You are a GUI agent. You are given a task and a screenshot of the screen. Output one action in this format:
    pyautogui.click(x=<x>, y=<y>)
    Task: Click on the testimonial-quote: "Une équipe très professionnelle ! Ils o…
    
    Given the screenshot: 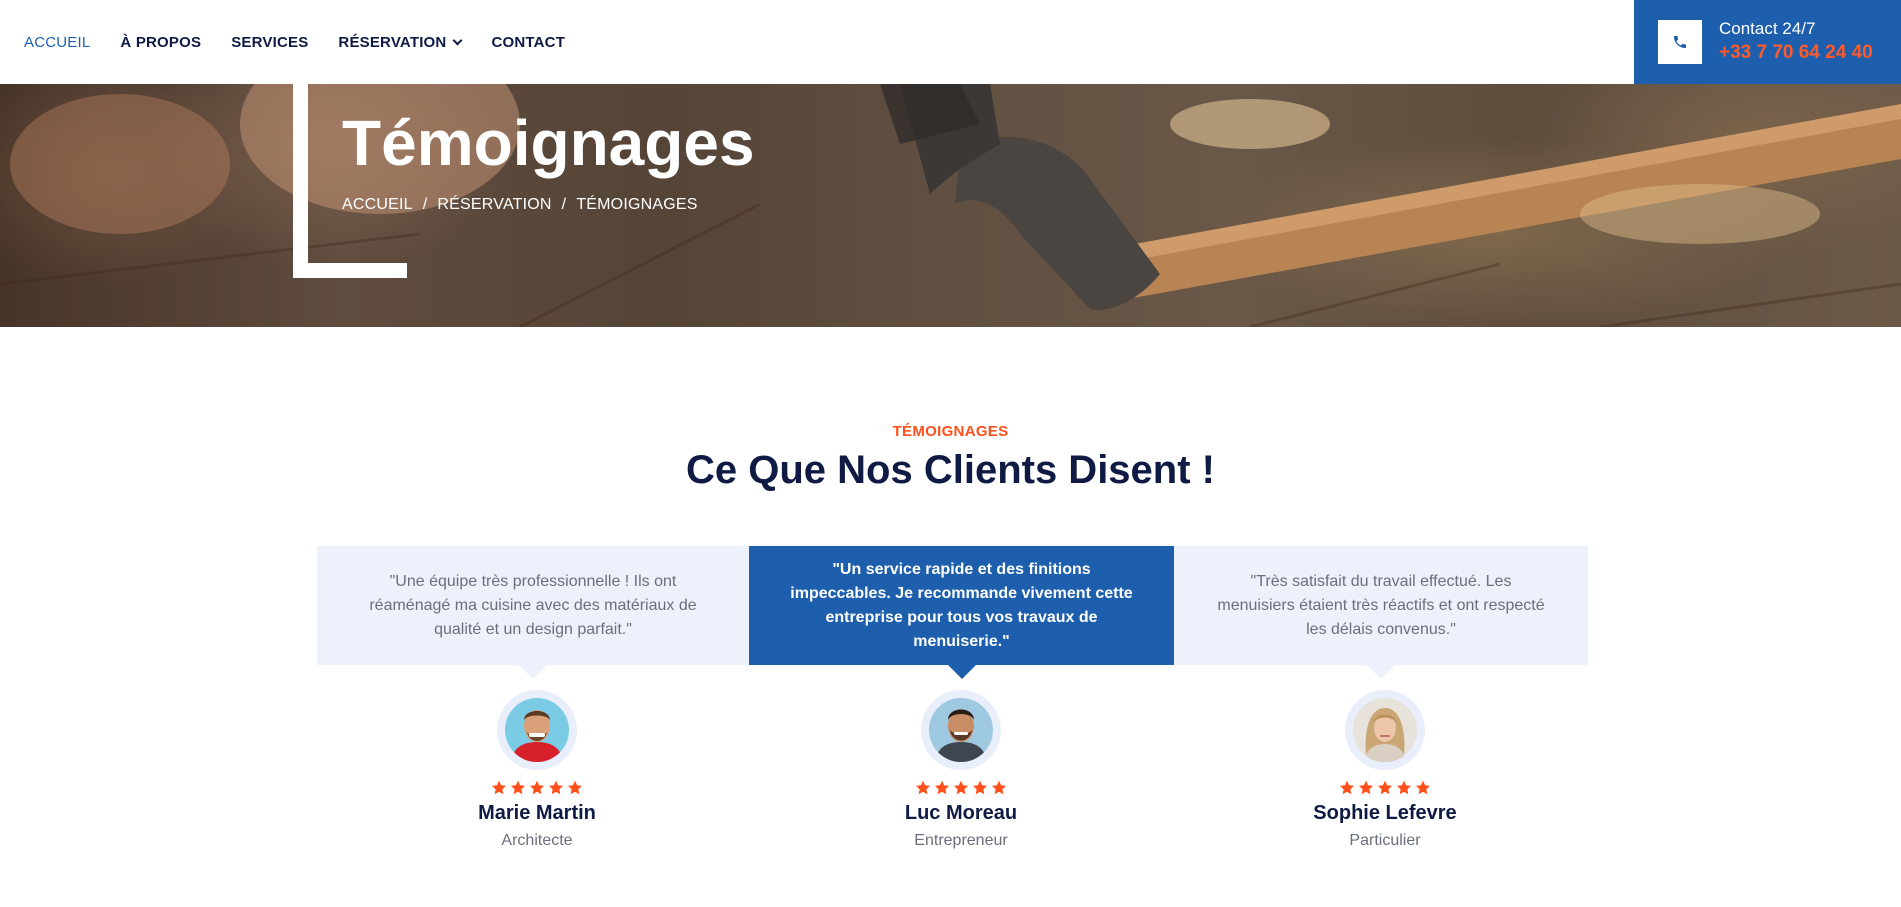 What is the action you would take?
    pyautogui.click(x=533, y=605)
    